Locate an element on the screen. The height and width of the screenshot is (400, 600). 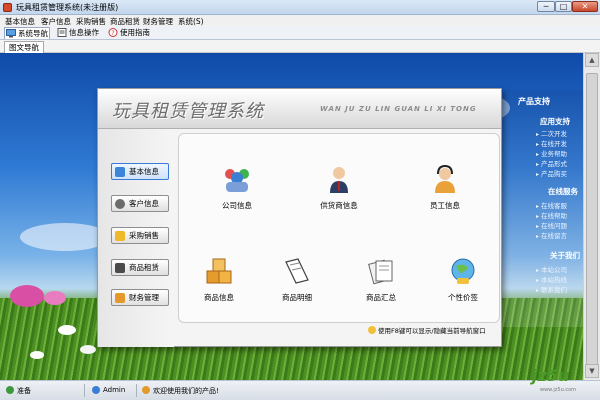
maximize-button: □ is located at coordinates (563, 6).